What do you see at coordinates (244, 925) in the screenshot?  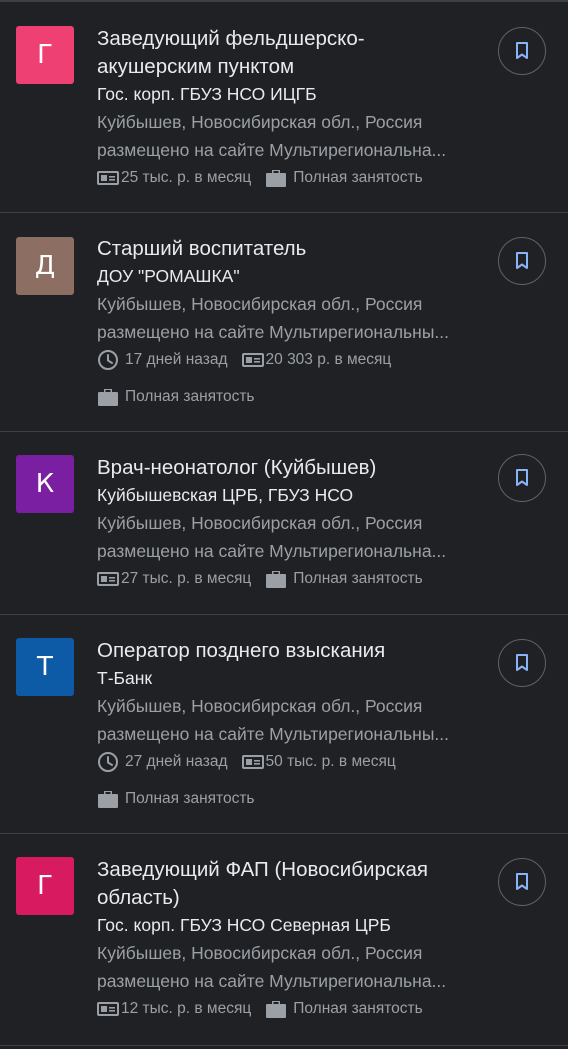 I see `company-name: Гос. корп. ГБУЗ НСО Северная ЦРБ` at bounding box center [244, 925].